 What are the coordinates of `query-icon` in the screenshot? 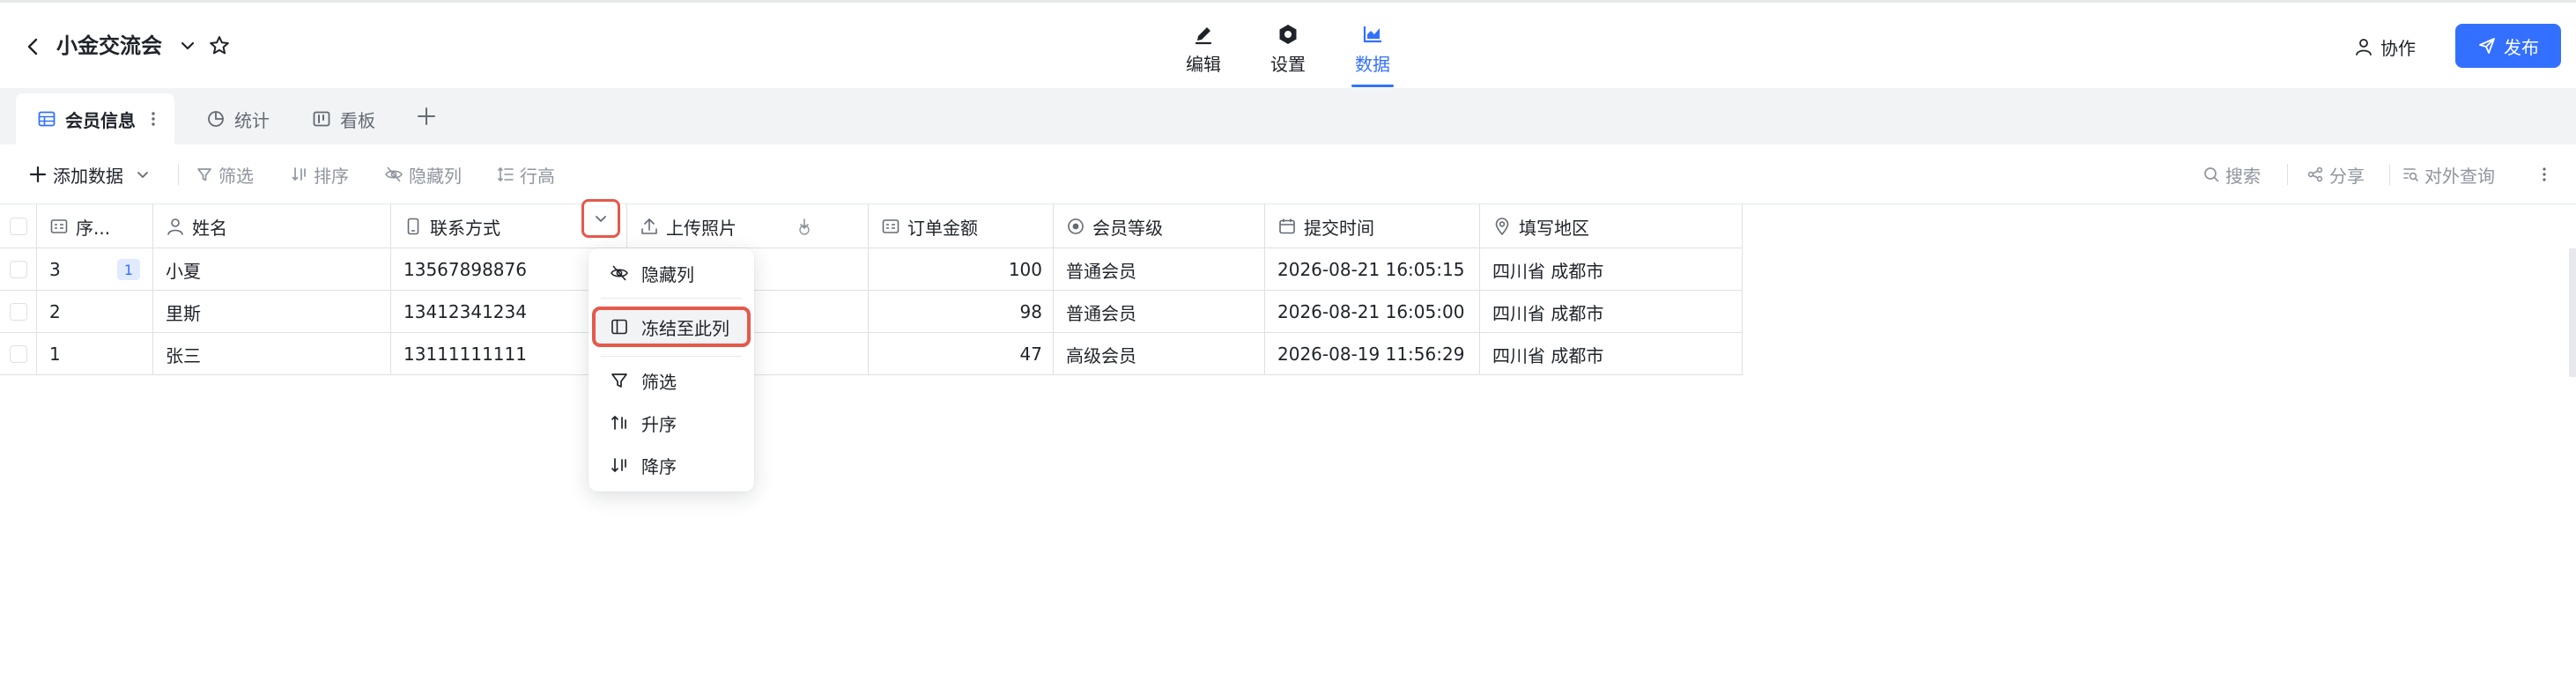 It's located at (2411, 174).